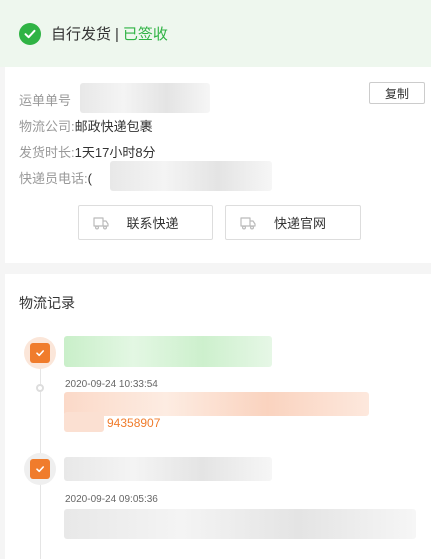  Describe the element at coordinates (293, 222) in the screenshot. I see `courier-website-button: 快递官网` at that location.